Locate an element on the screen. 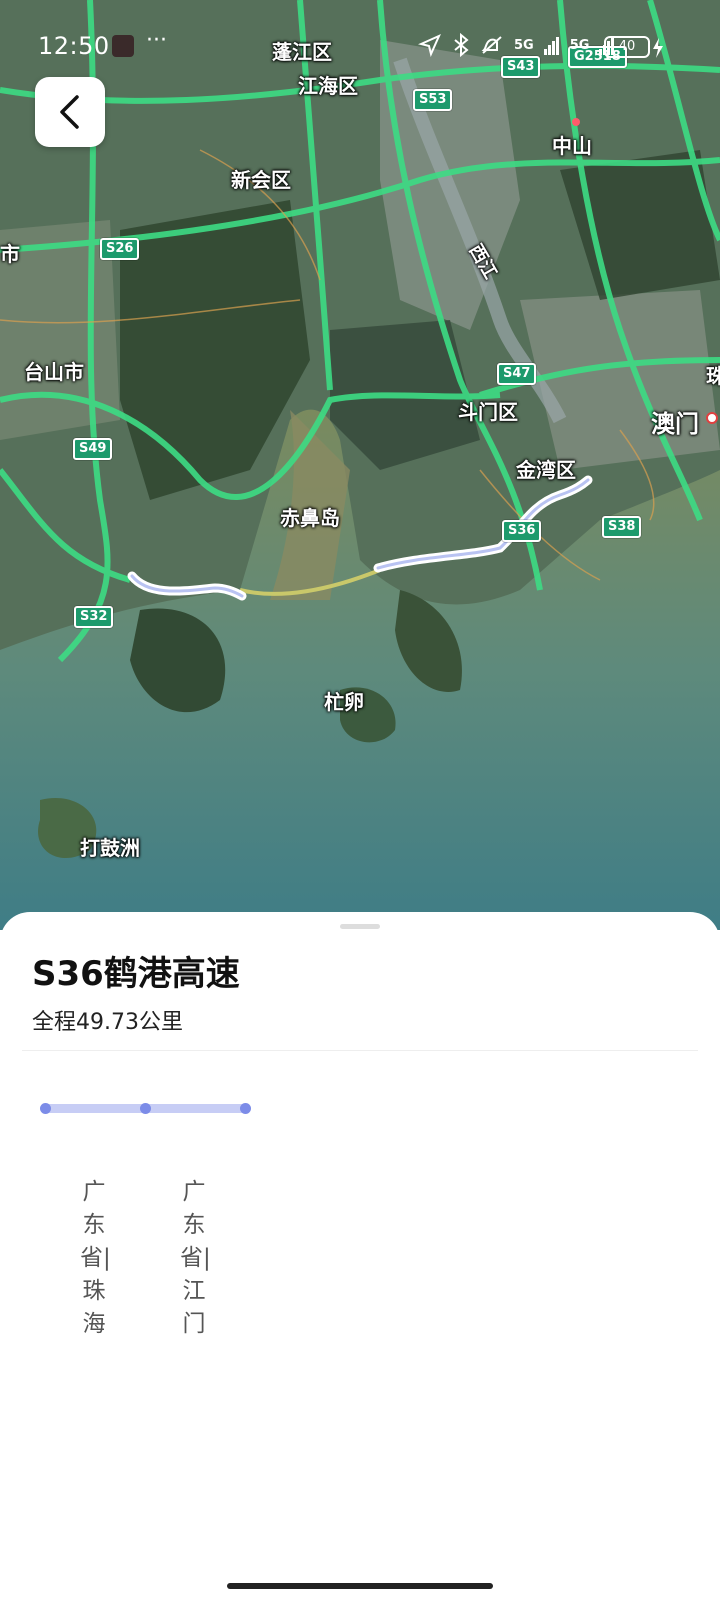  place-label-aomen: 澳门 is located at coordinates (675, 424).